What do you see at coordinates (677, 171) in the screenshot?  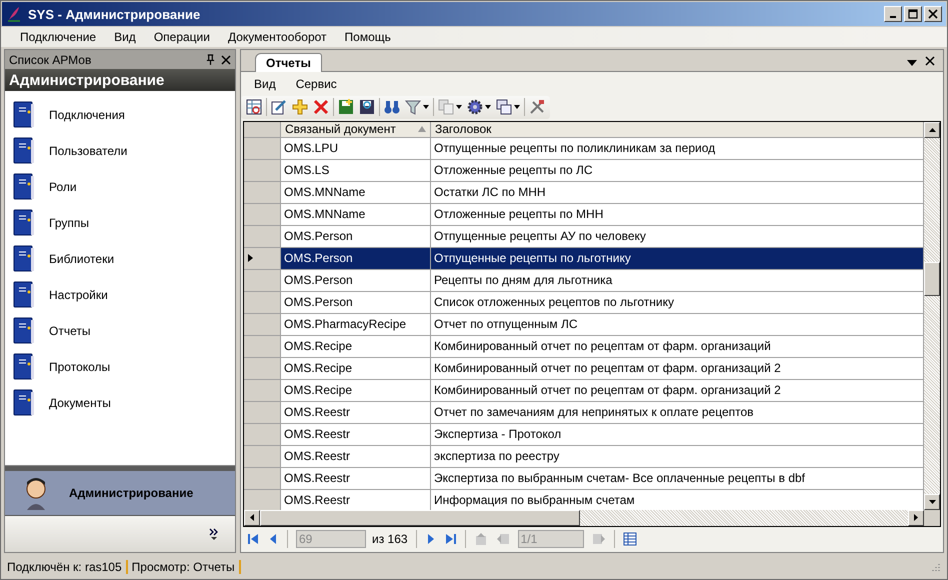 I see `table-cell: Отложенные рецепты по ЛС` at bounding box center [677, 171].